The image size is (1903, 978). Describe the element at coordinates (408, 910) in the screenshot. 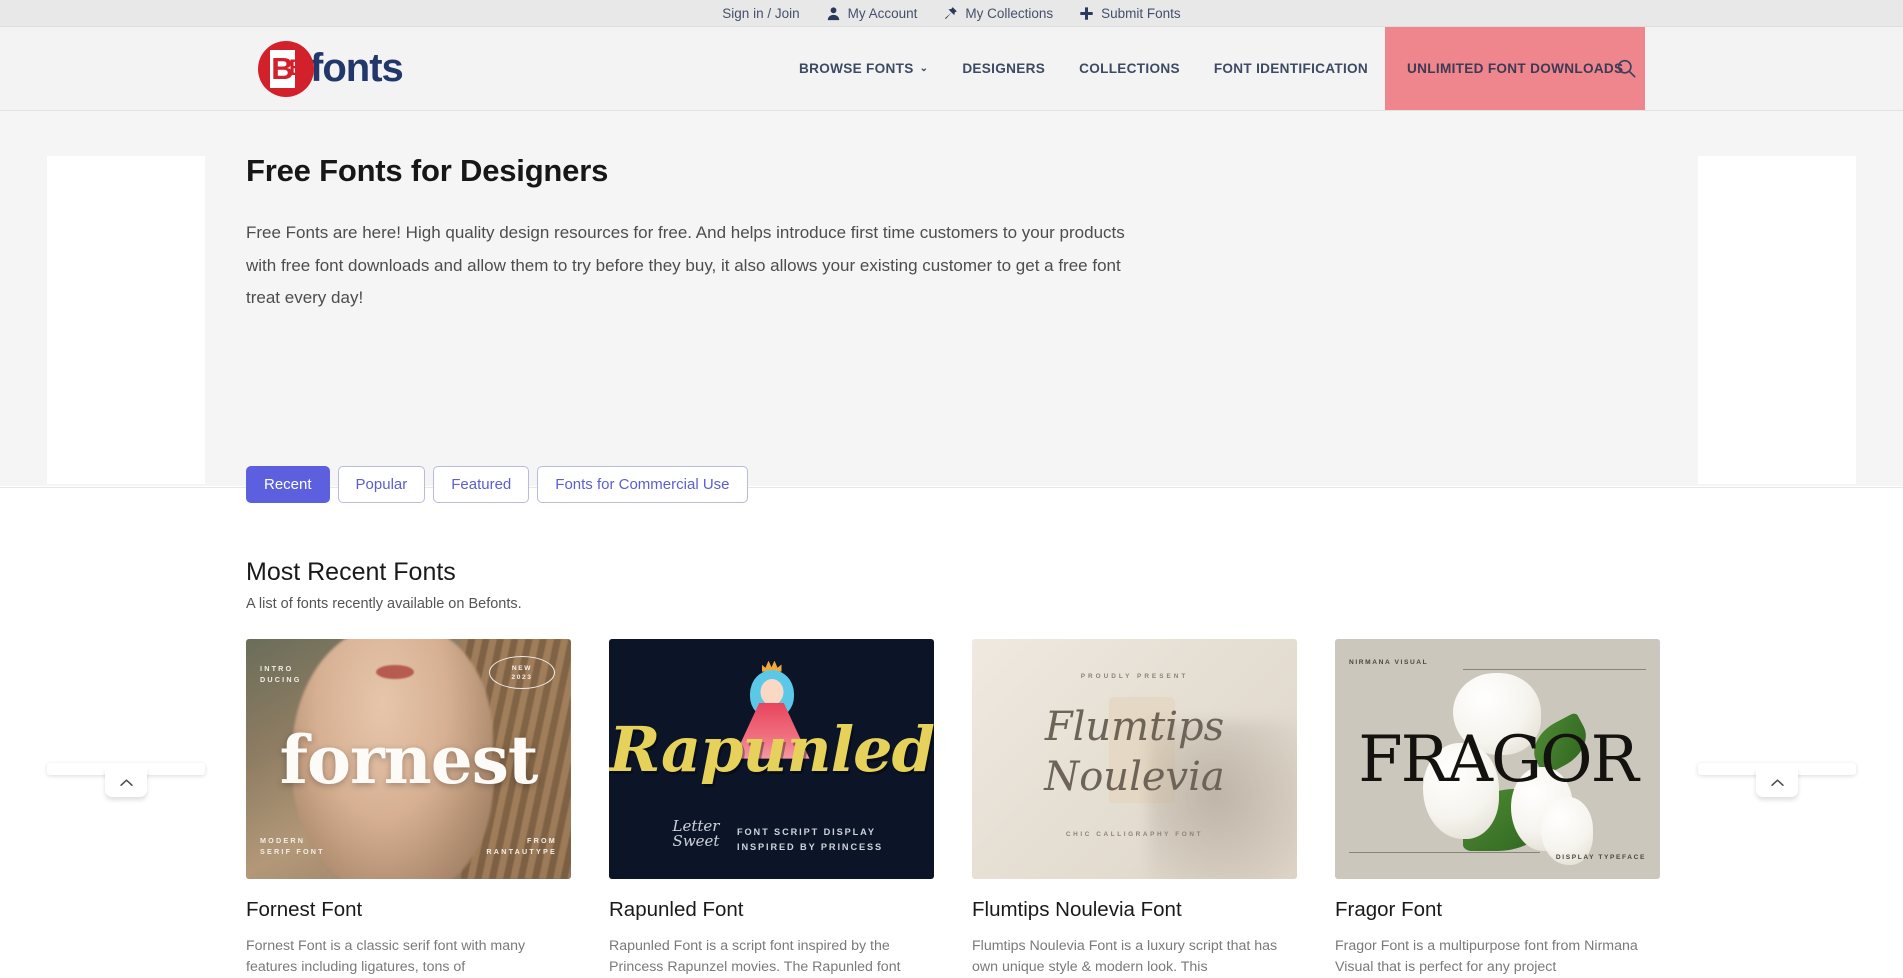

I see `font-card-title: Fornest Font` at that location.